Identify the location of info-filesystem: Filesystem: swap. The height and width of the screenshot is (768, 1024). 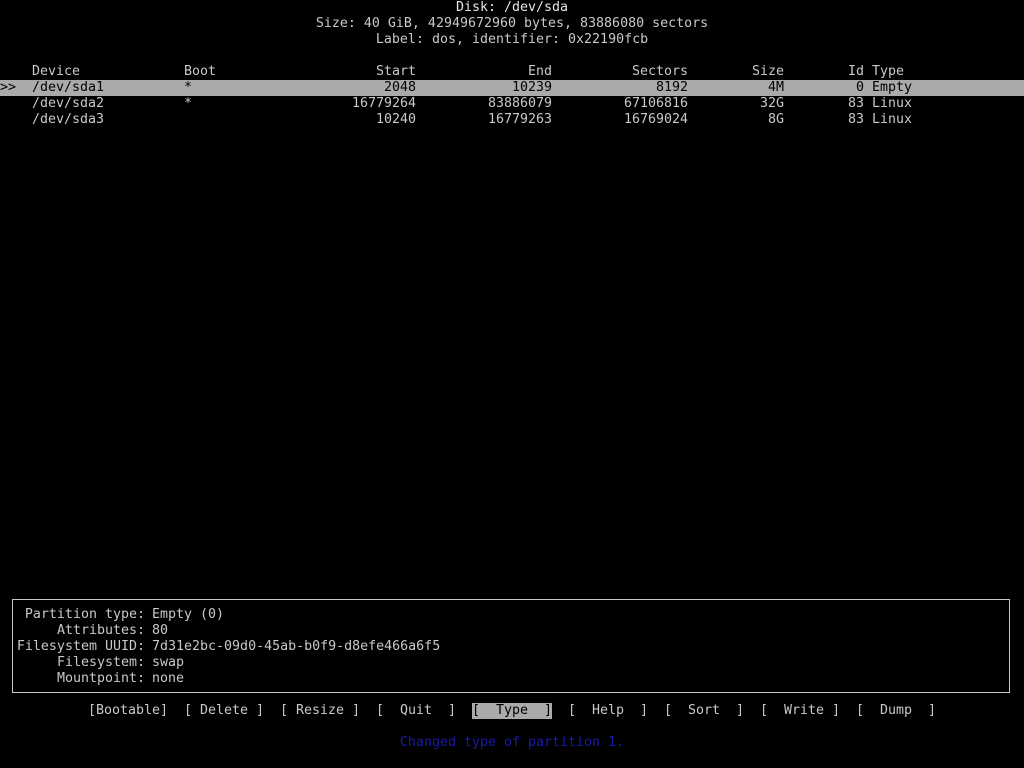
(98, 663).